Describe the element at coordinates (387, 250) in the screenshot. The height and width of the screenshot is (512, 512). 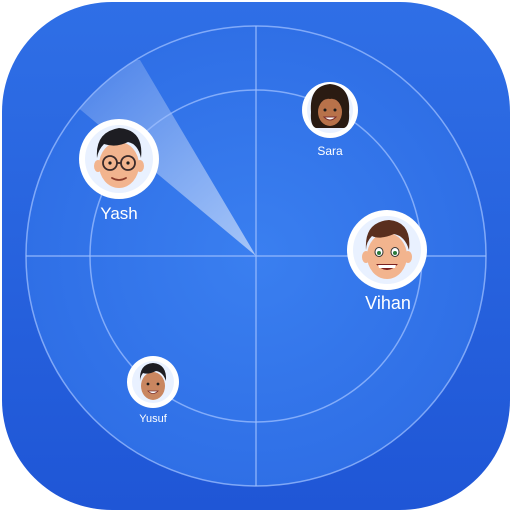
I see `boy-smile-avatar-icon` at that location.